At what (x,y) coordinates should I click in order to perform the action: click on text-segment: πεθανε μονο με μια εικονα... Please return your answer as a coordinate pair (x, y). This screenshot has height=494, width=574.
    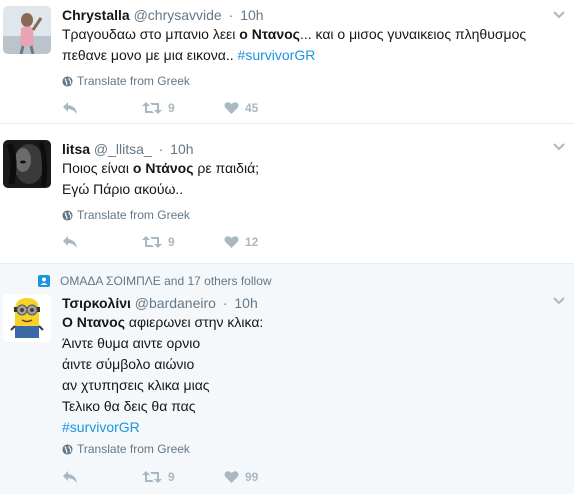
    Looking at the image, I should click on (150, 55).